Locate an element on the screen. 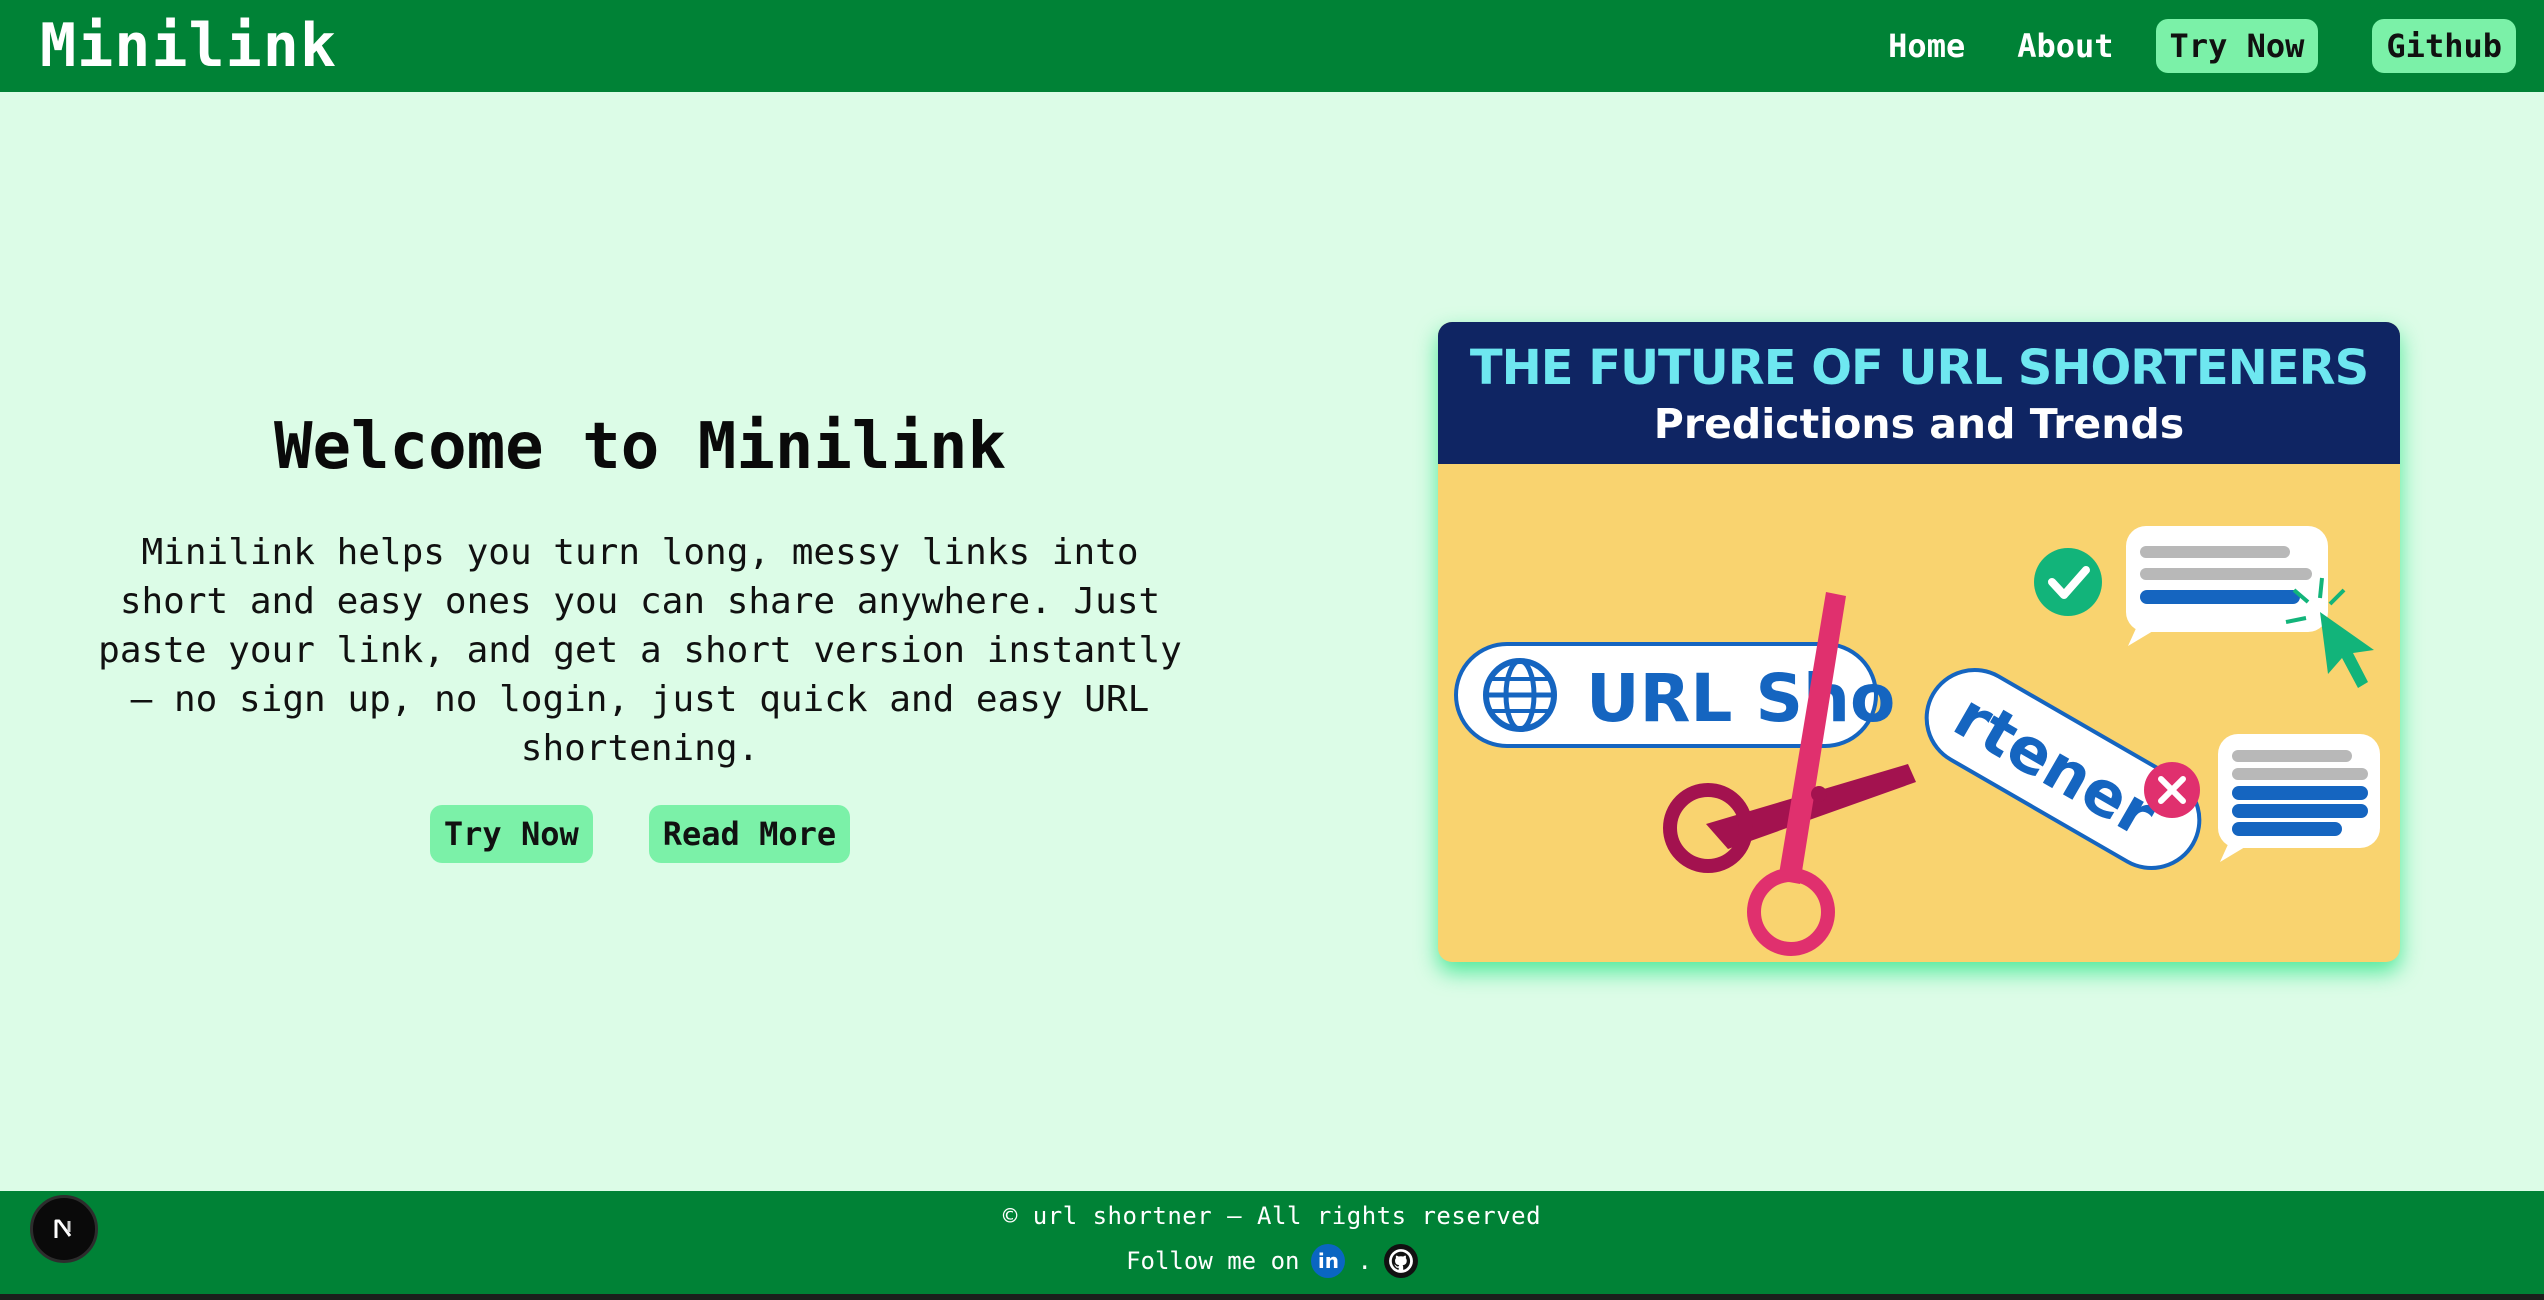 The image size is (2544, 1300). follow-row: Follow me on in . is located at coordinates (1272, 1261).